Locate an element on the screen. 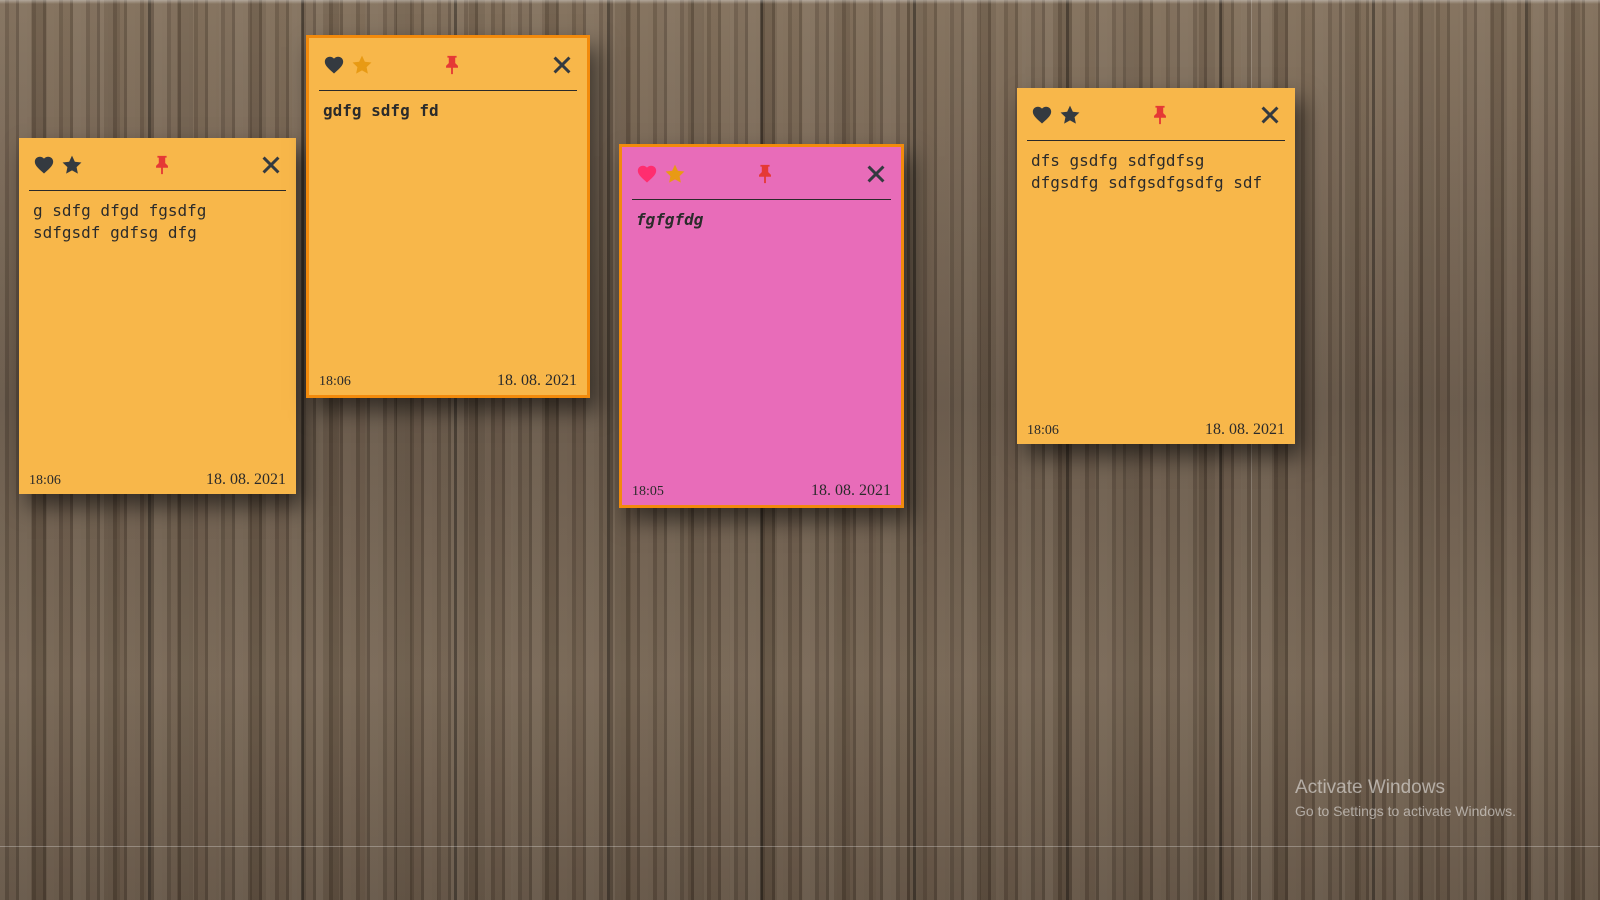 The height and width of the screenshot is (900, 1600). watermark-subtitle: Go to Settings to activate Windows. is located at coordinates (1405, 811).